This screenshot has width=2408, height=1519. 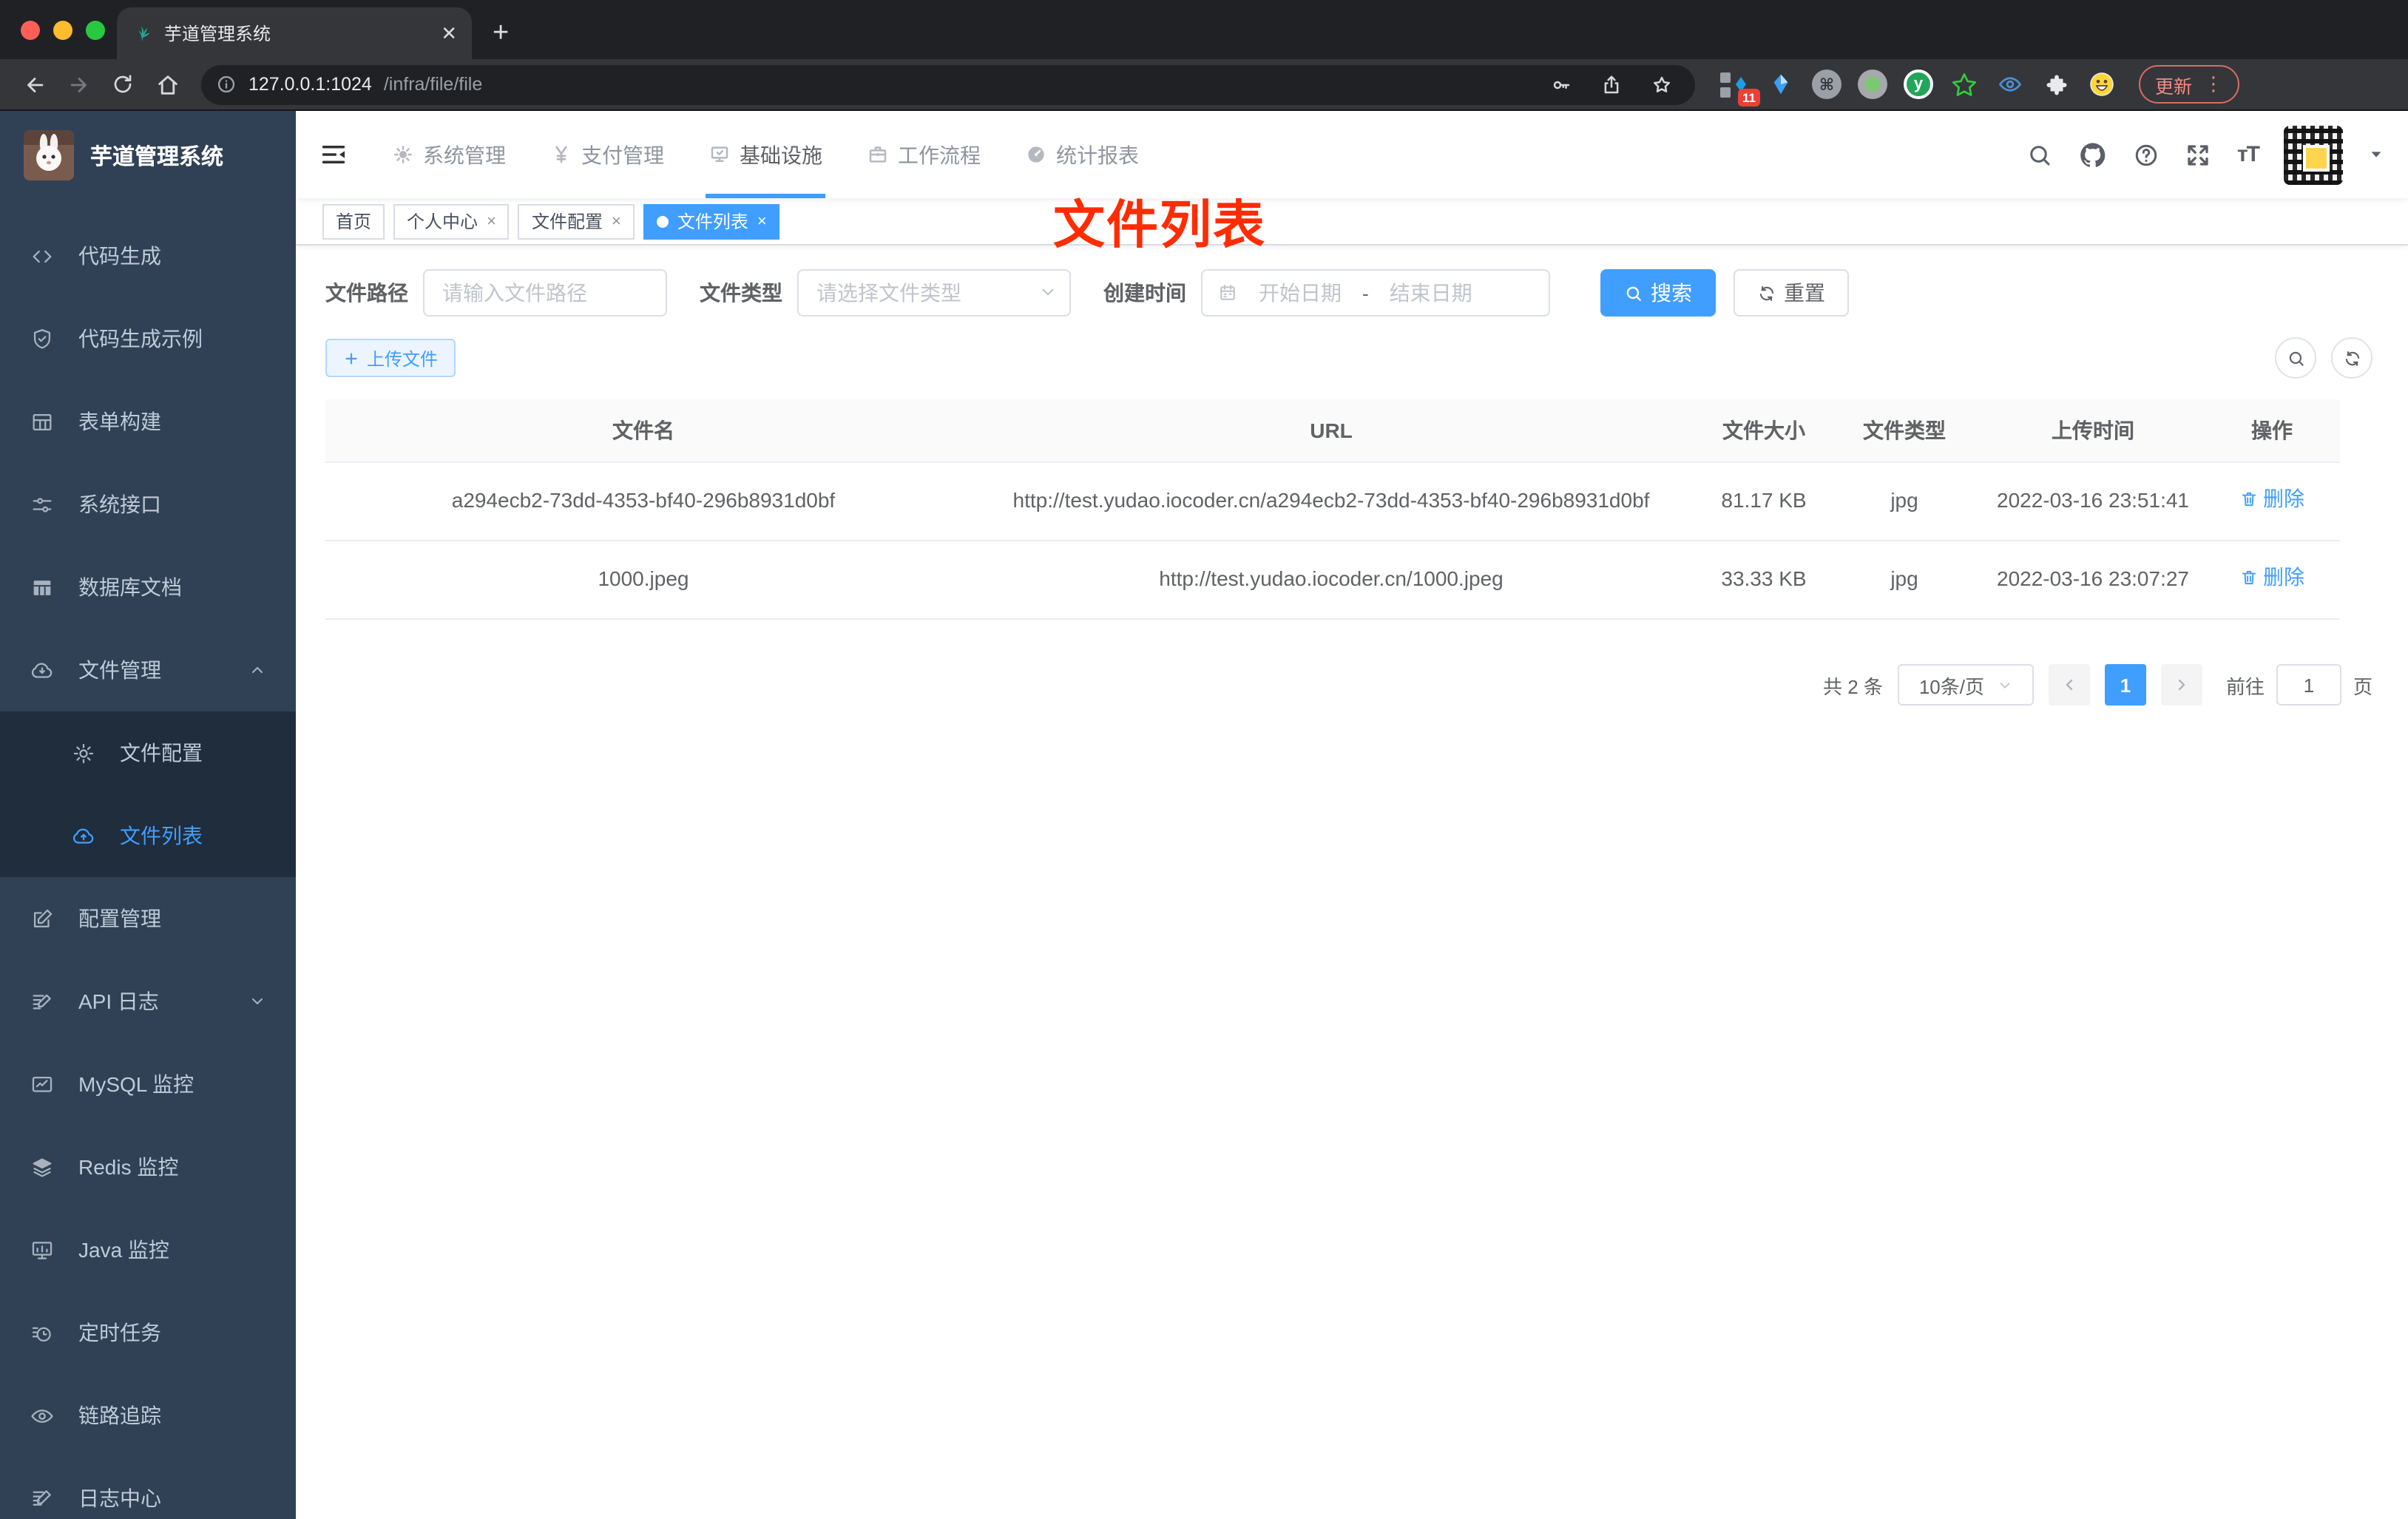 I want to click on tag-label: 首页, so click(x=354, y=222).